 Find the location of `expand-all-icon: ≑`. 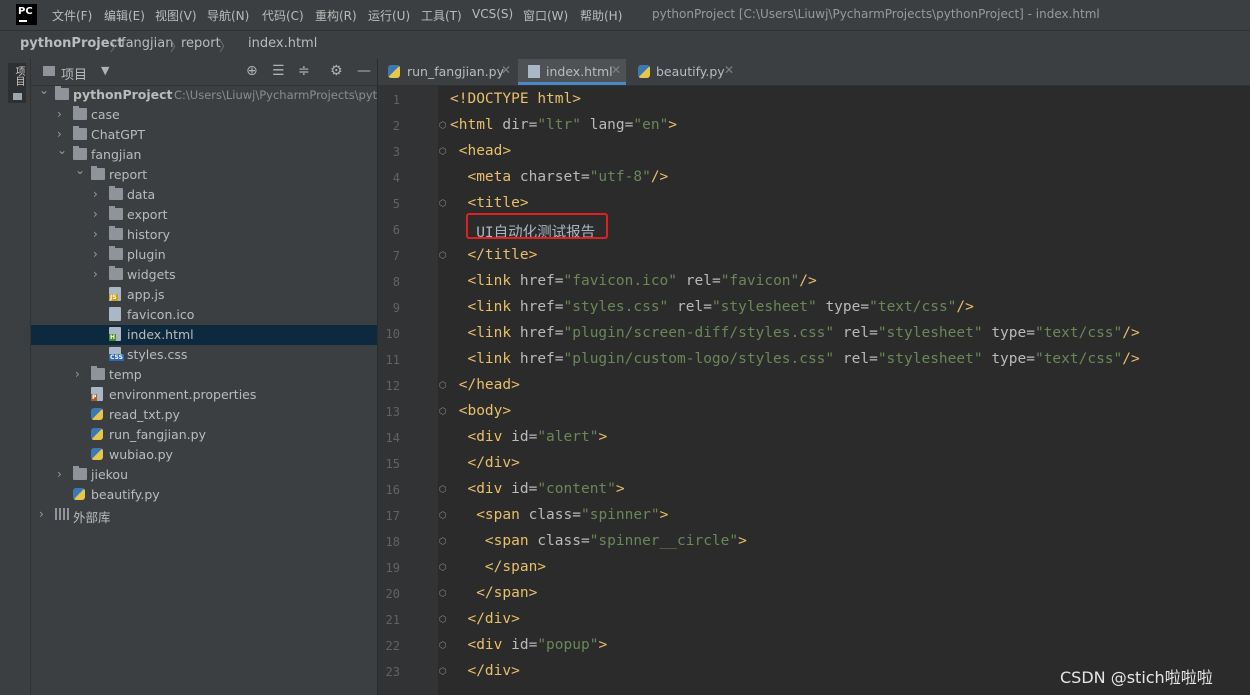

expand-all-icon: ≑ is located at coordinates (304, 71).